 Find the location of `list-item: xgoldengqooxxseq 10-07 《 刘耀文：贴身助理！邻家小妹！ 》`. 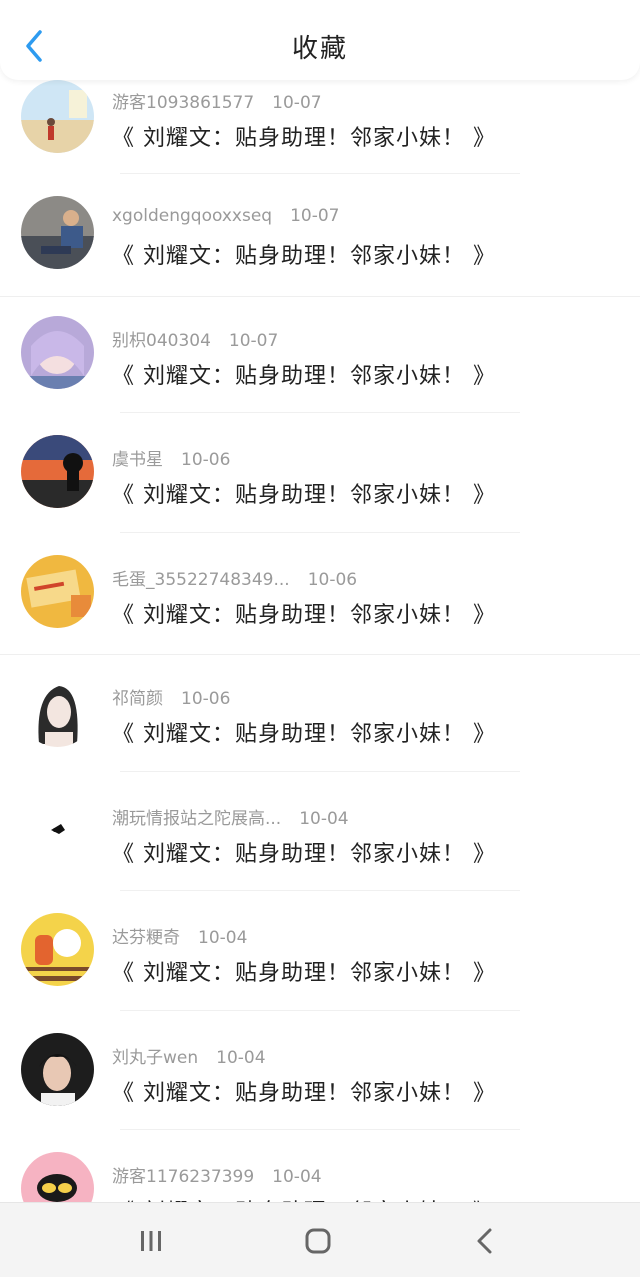

list-item: xgoldengqooxxseq 10-07 《 刘耀文：贴身助理！邻家小妹！ 》 is located at coordinates (320, 235).